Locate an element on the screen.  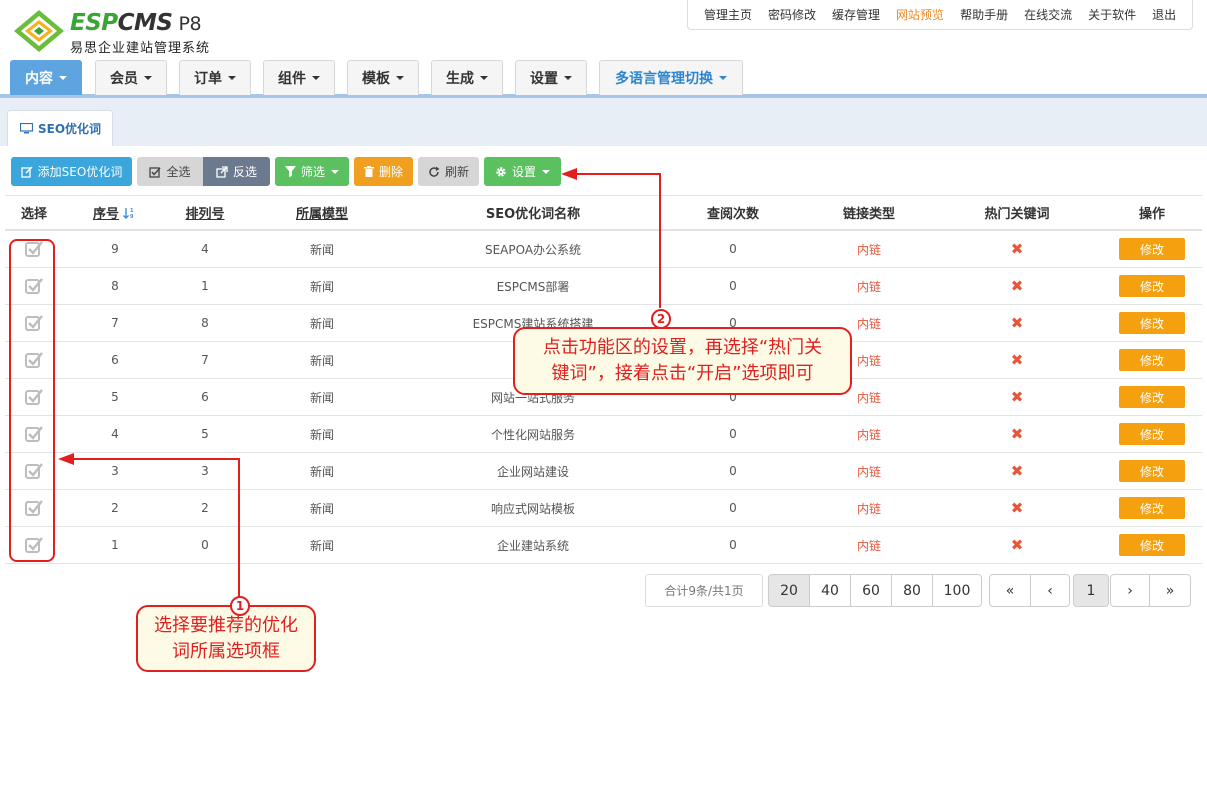
table-row: 1 0 新闻 企业建站系统 0 内链 ✖ 修改 is located at coordinates (603, 545).